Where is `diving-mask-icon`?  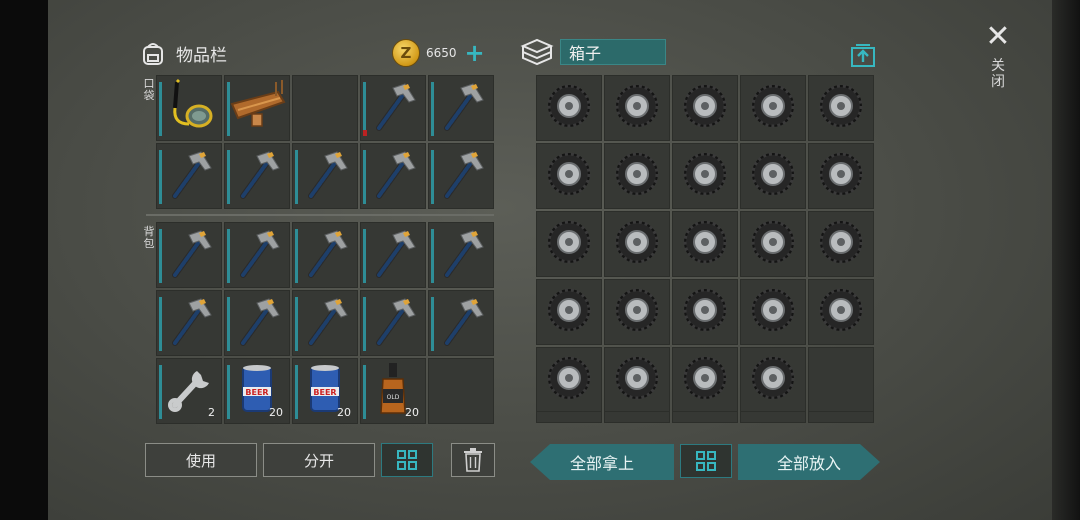 diving-mask-icon is located at coordinates (189, 108).